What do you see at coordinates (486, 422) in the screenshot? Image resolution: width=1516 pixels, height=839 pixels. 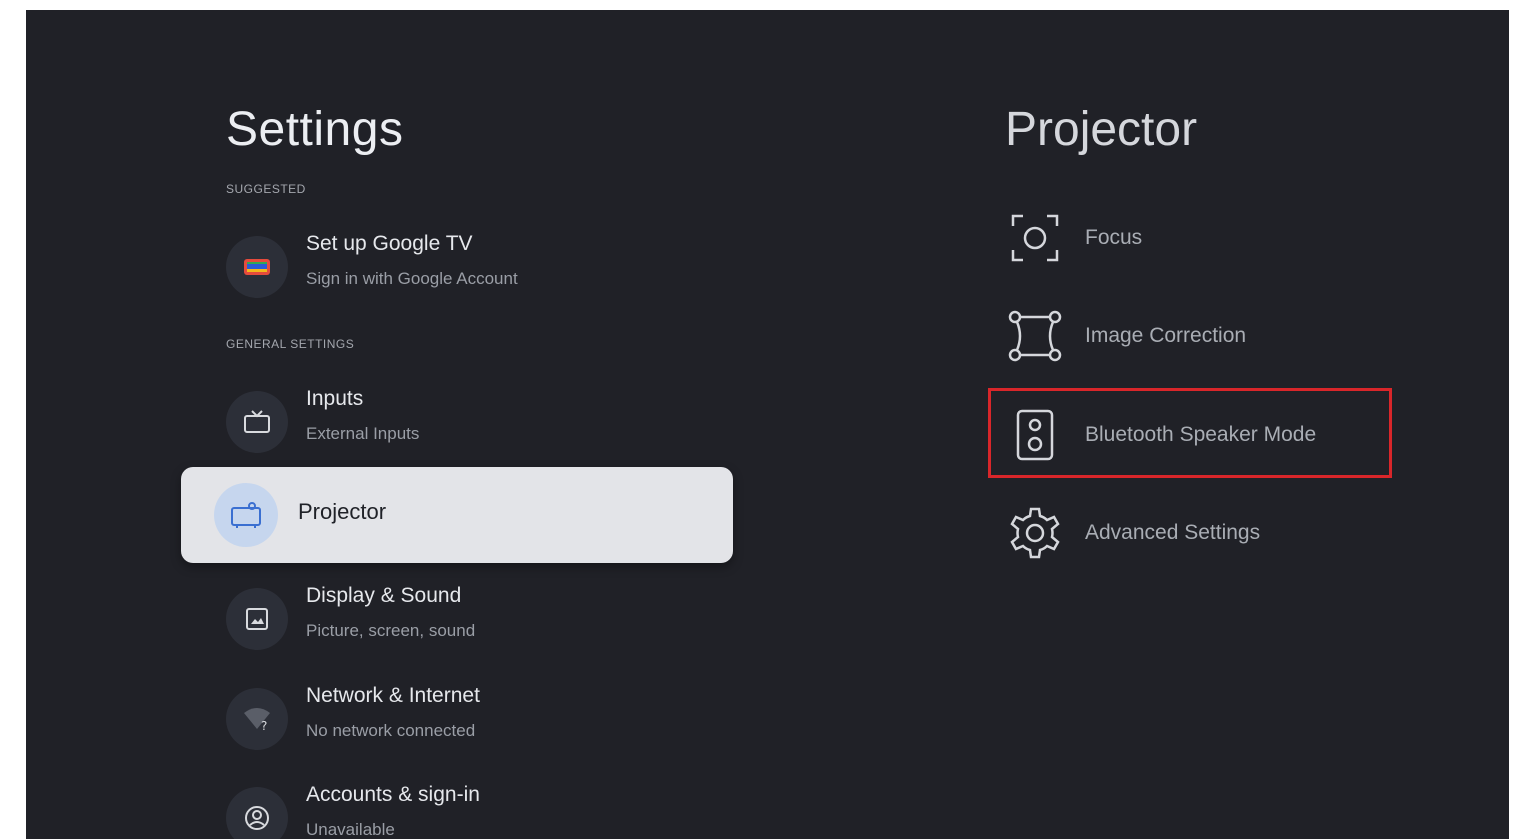 I see `inputs-item: Inputs External Inputs` at bounding box center [486, 422].